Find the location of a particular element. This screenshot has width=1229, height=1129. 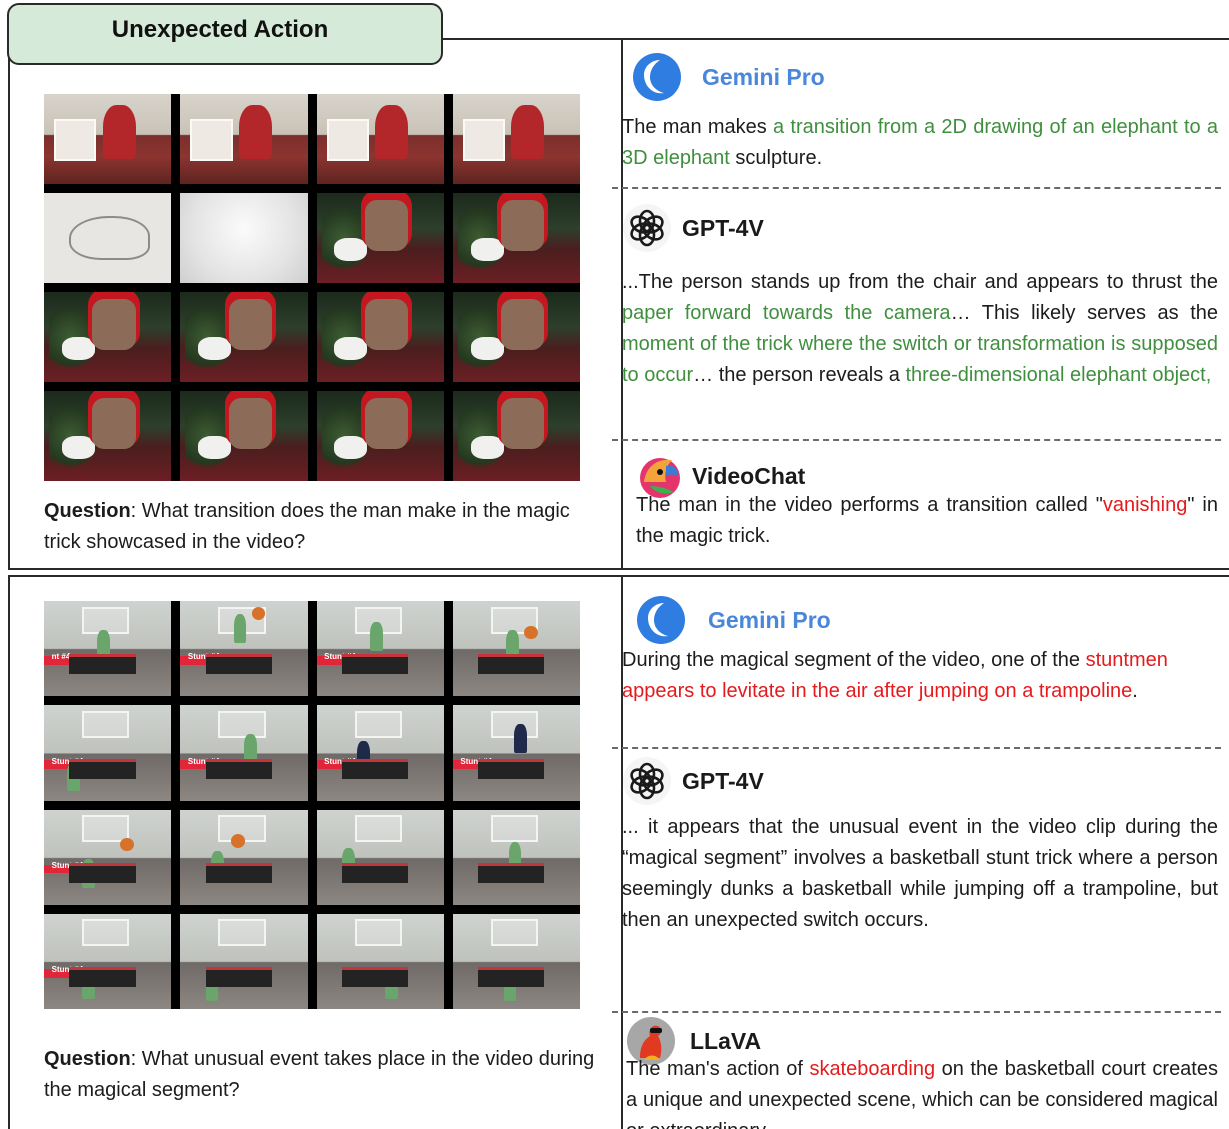

correct-highlight: paper forward towards the camera is located at coordinates (786, 313).